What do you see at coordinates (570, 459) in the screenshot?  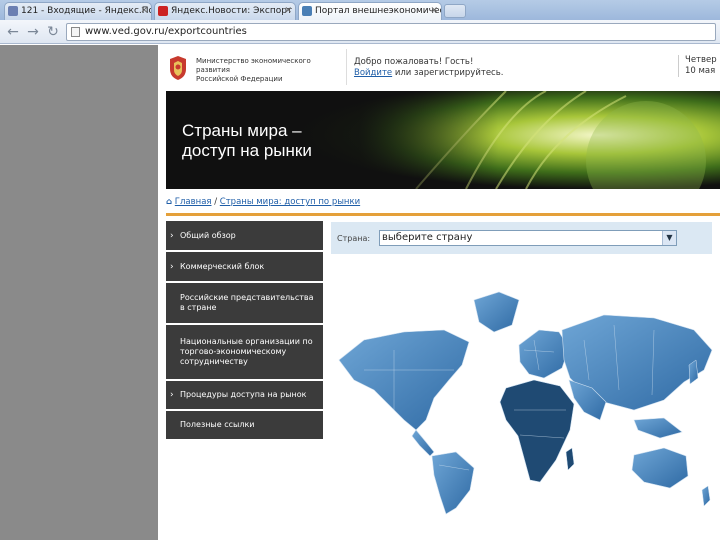 I see `map-region-madagascar` at bounding box center [570, 459].